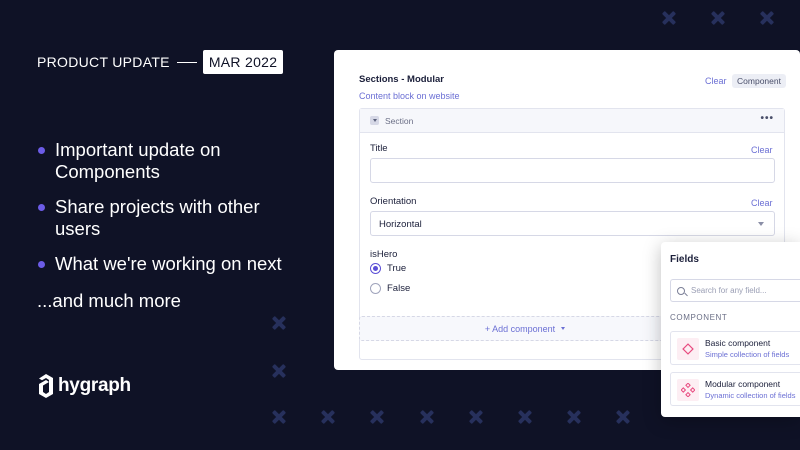 This screenshot has width=800, height=450. I want to click on orientation-clear-button: Clear, so click(762, 203).